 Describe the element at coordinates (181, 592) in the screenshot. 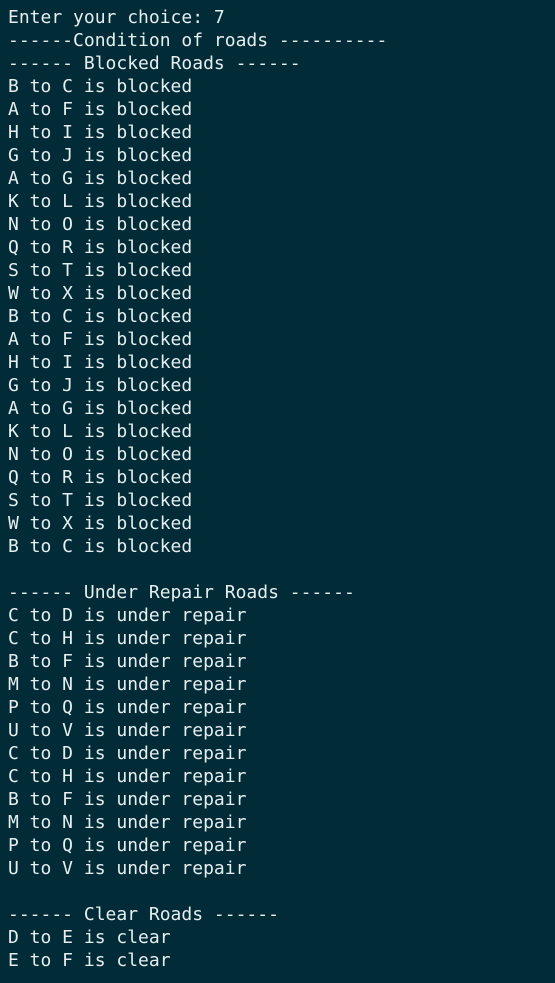

I see `section-title-under-repair: ------ Under Repair Roads ------` at that location.